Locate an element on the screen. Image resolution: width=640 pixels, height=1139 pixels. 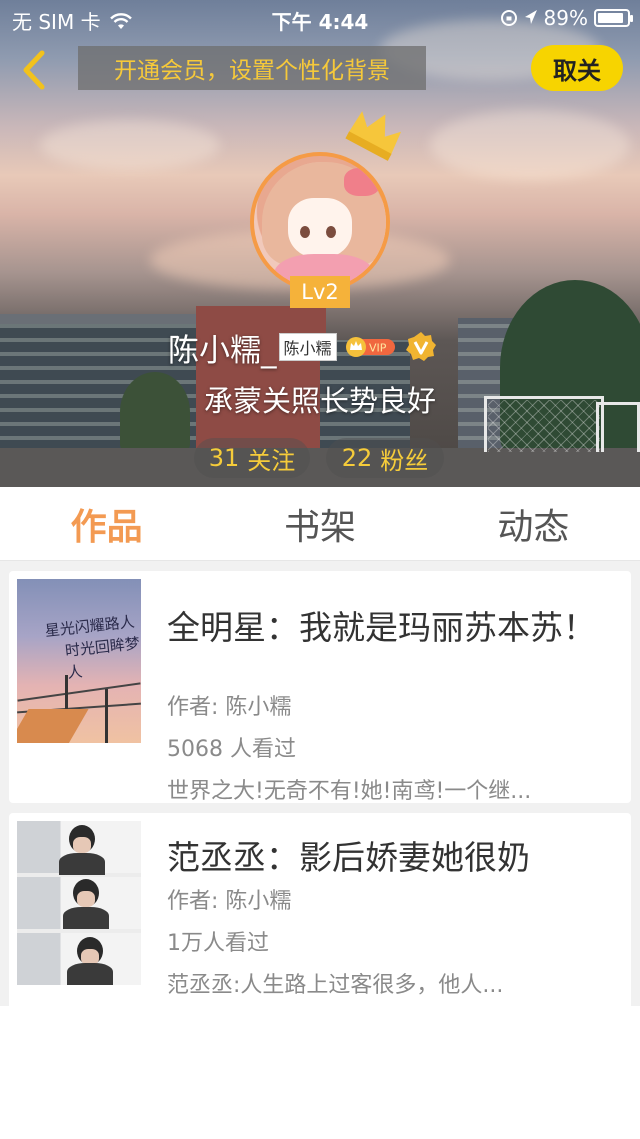
book-cover: 星光闪耀路人 时光回眸梦人 is located at coordinates (79, 661).